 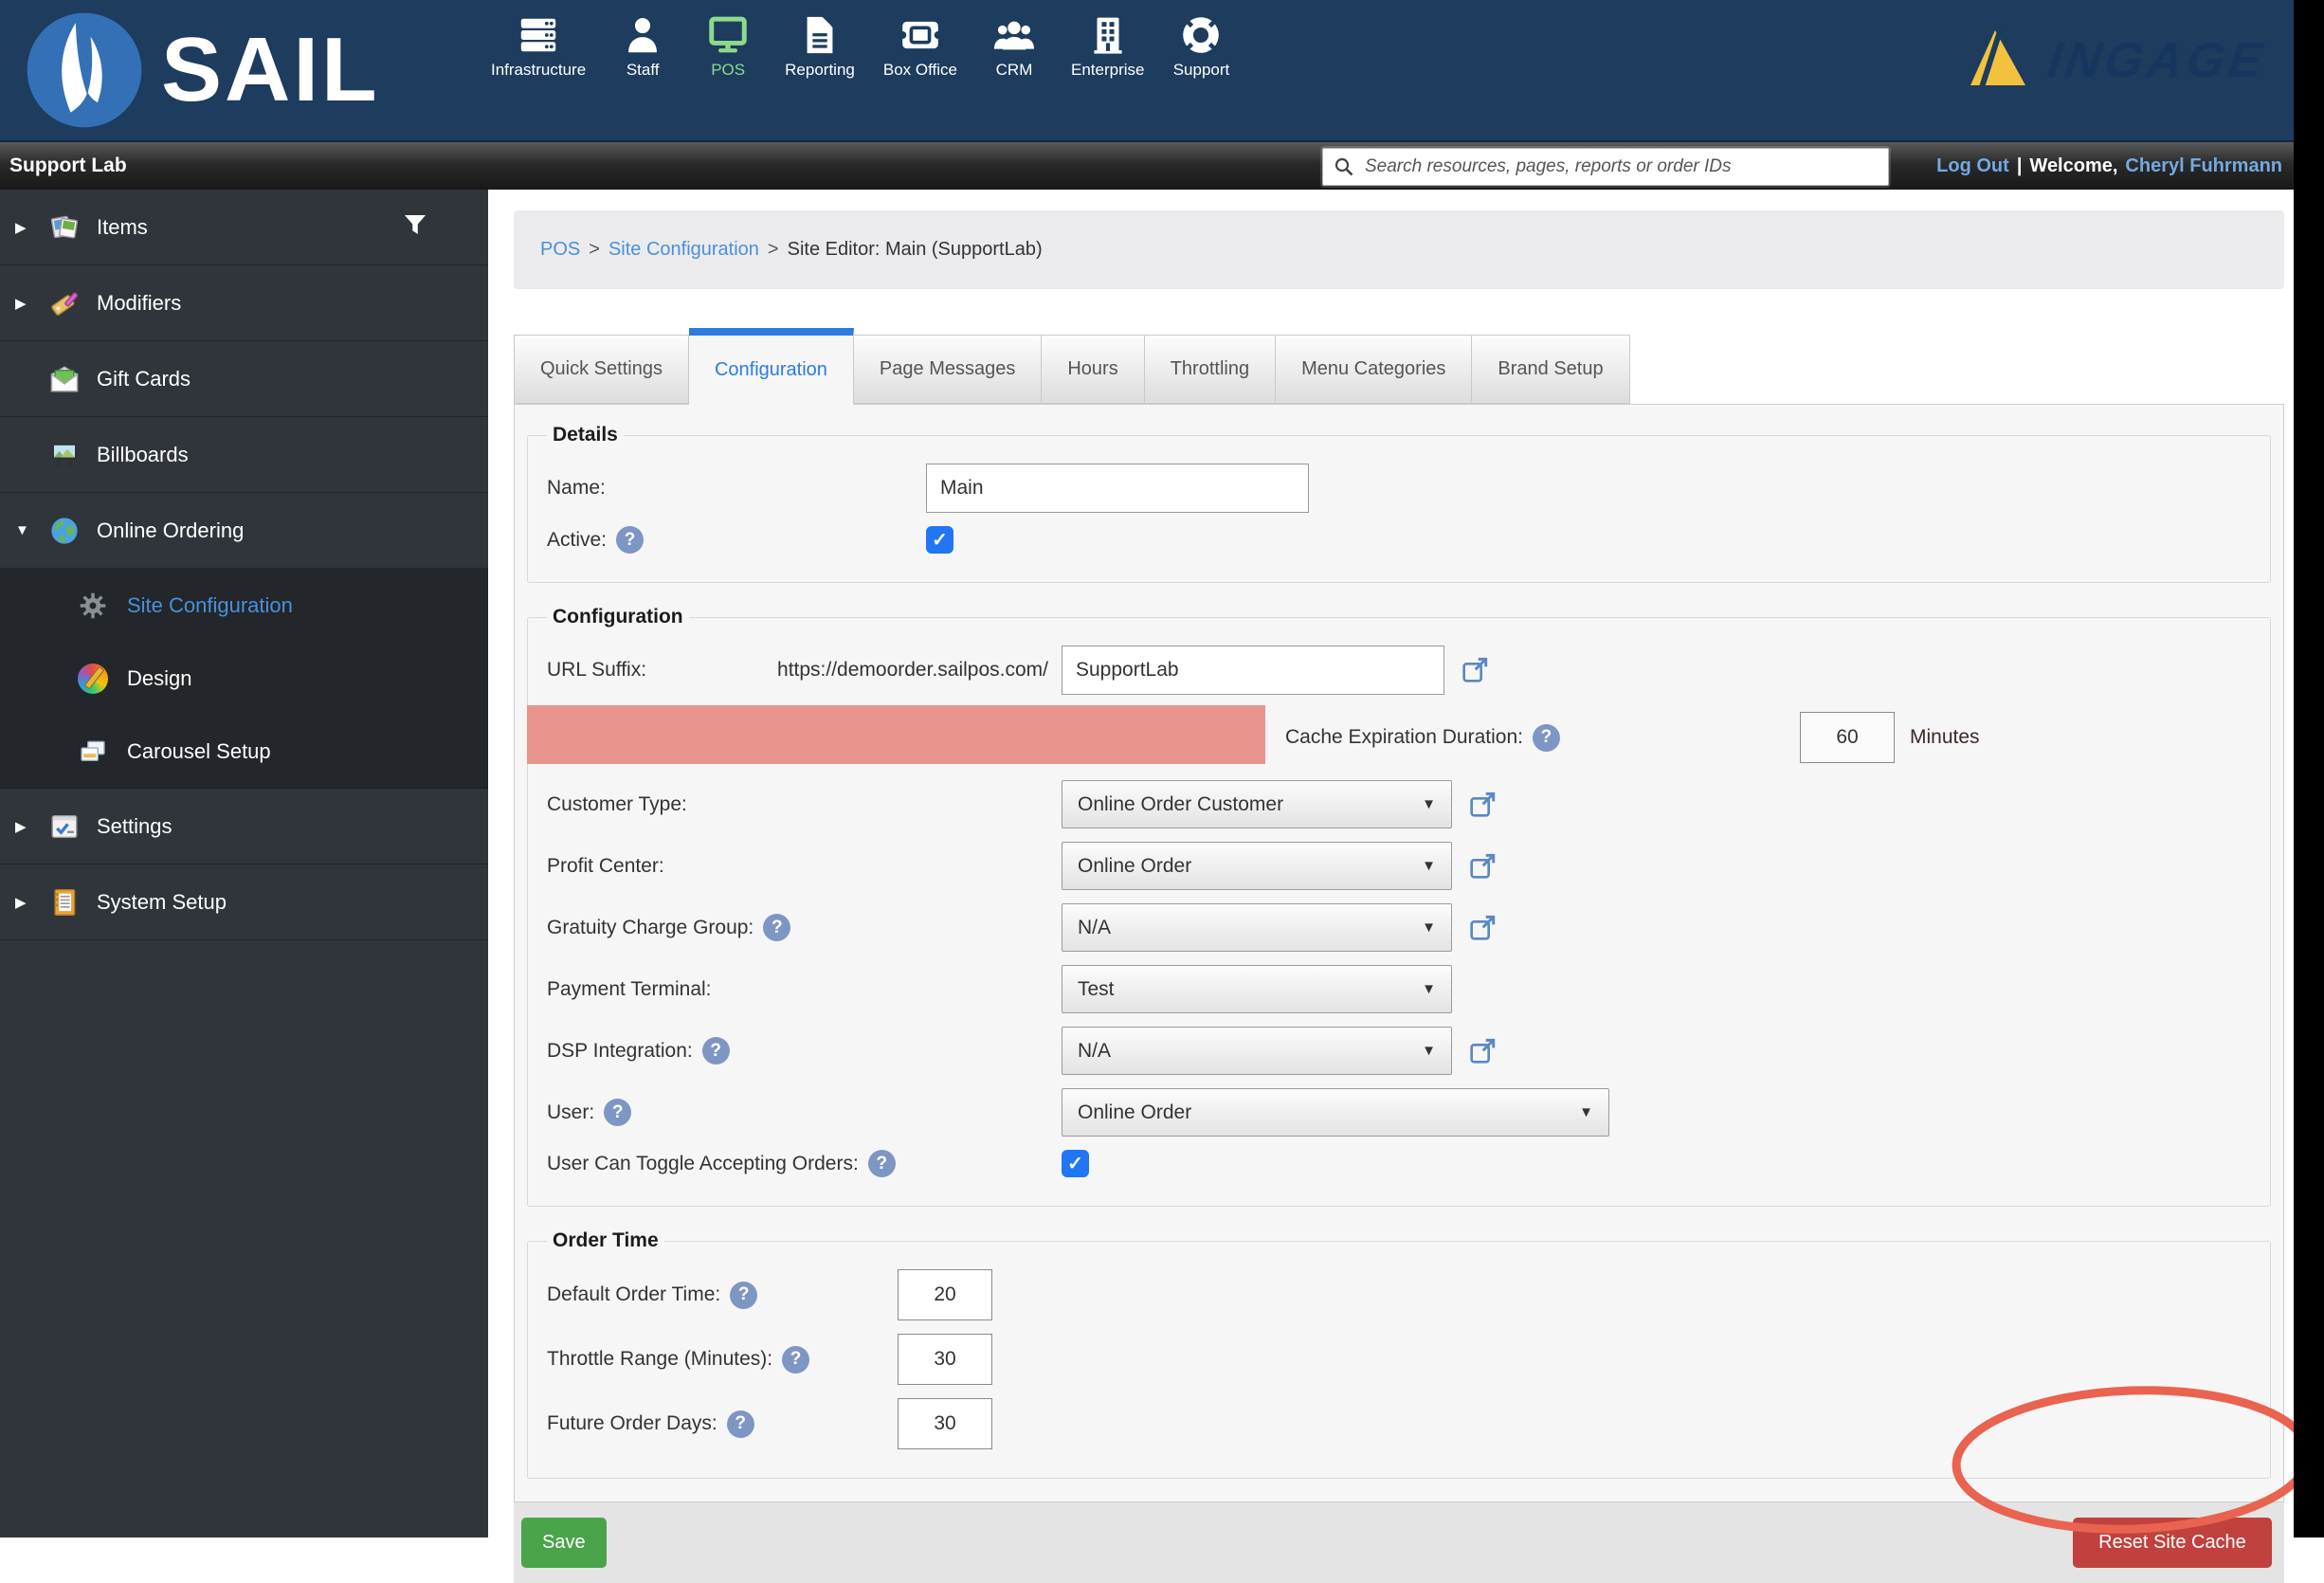 I want to click on sidebar-item-system-setup: ▶ System Setup, so click(x=244, y=902).